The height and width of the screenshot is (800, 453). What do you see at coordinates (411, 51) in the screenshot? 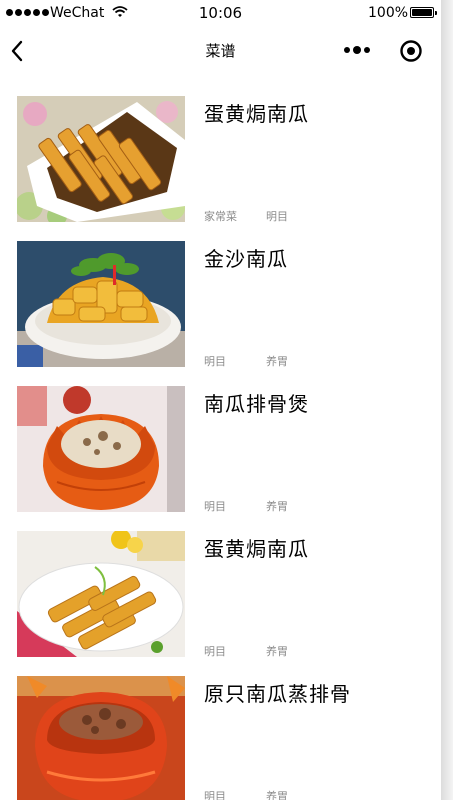
I see `target-circle-icon` at bounding box center [411, 51].